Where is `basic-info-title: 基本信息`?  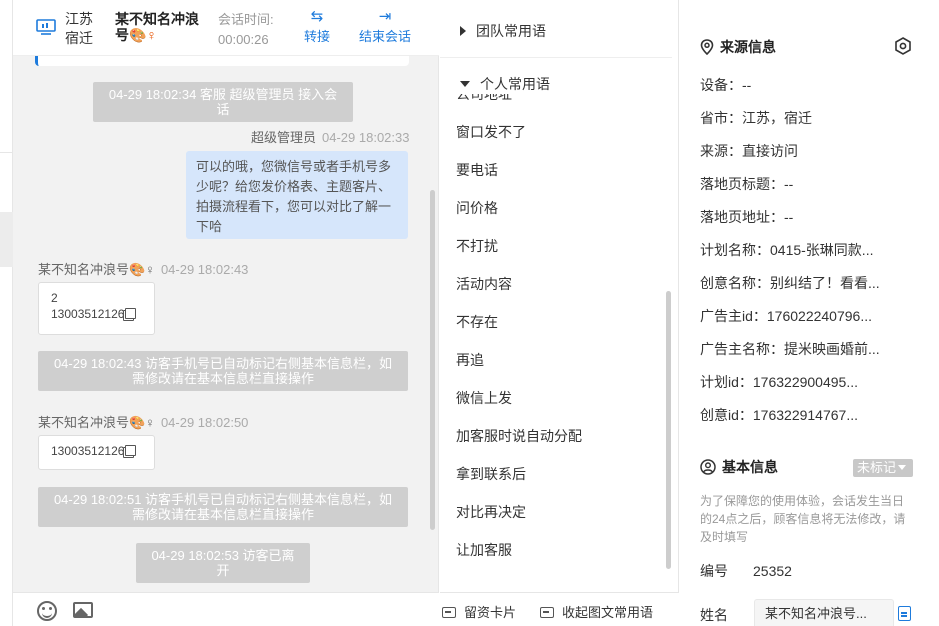
basic-info-title: 基本信息 is located at coordinates (739, 467).